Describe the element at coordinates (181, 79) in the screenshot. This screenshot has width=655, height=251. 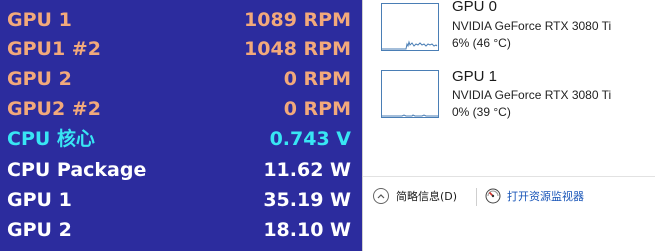
I see `sensor-row-gpu2-fan: GPU 2 0 RPM` at that location.